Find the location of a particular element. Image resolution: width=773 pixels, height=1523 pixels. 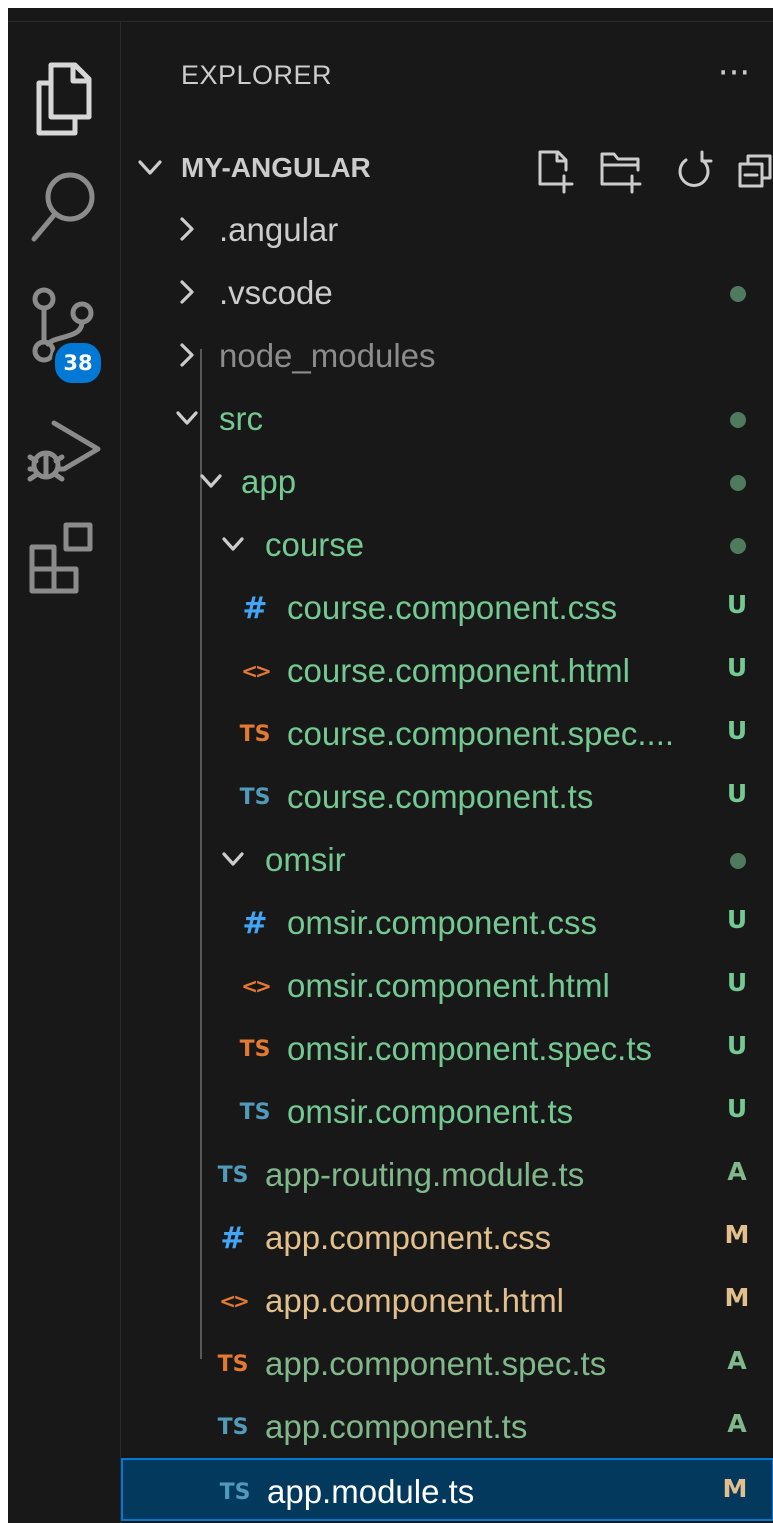

folder-row: course is located at coordinates (447, 544).